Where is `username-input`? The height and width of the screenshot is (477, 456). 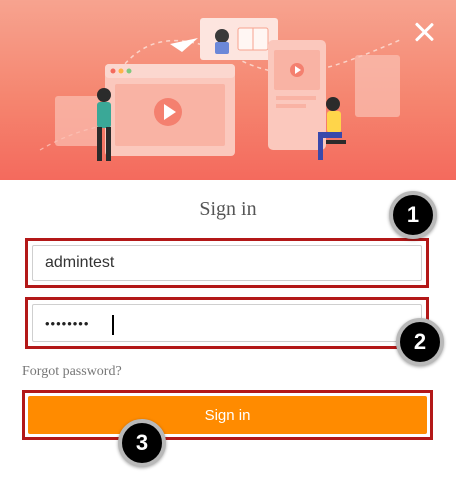
username-input is located at coordinates (227, 263).